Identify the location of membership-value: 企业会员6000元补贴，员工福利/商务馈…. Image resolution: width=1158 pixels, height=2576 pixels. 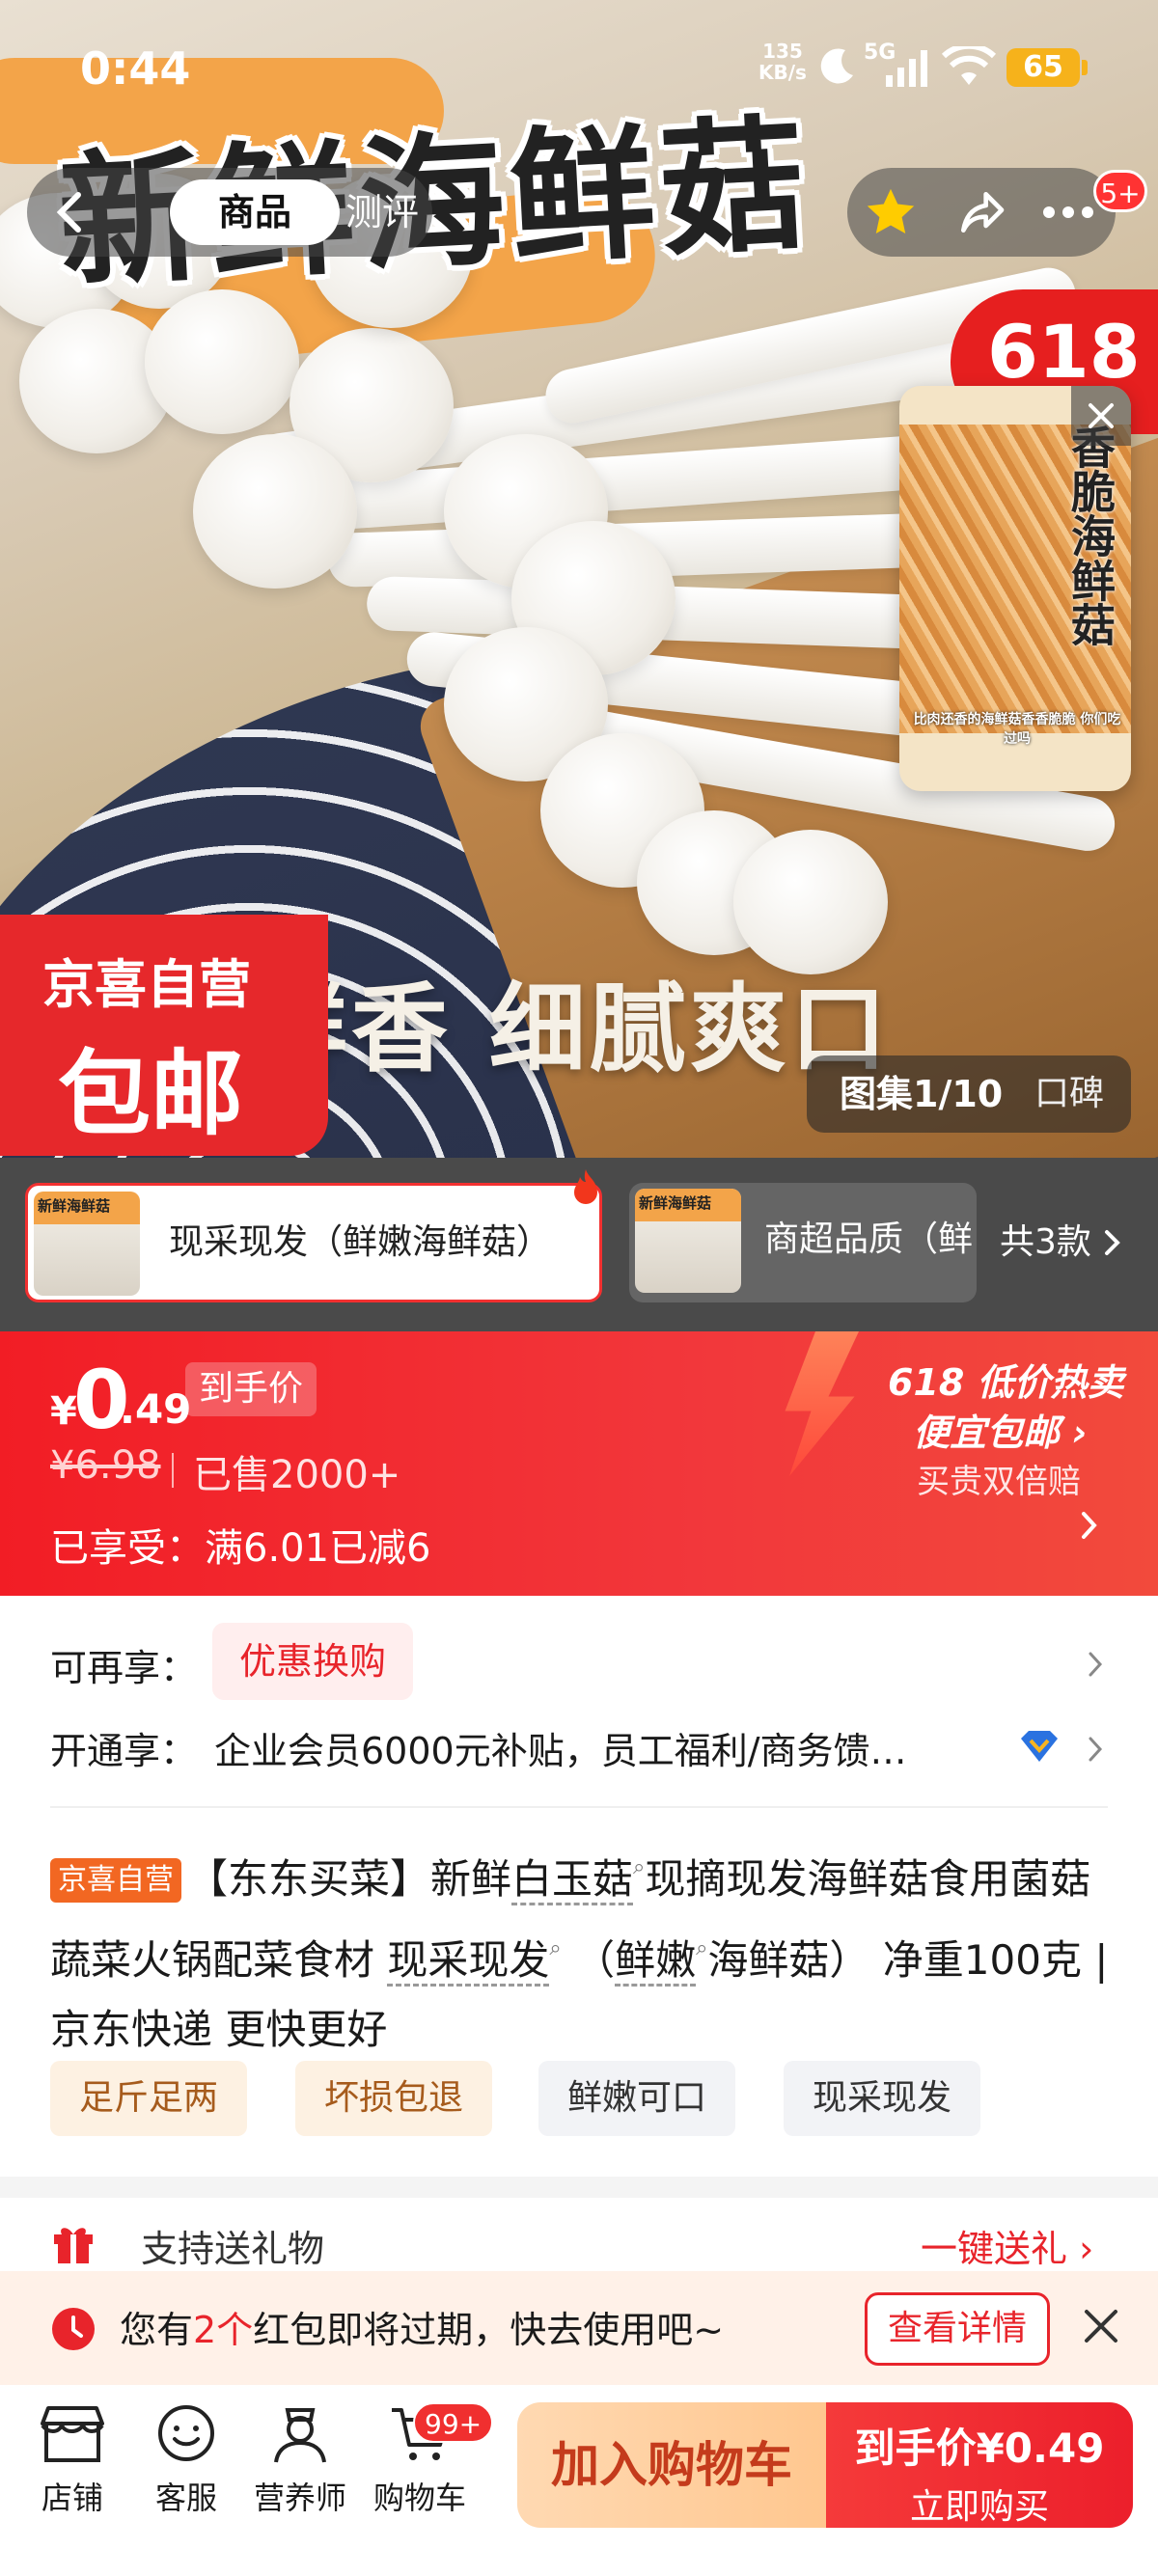
(560, 1751).